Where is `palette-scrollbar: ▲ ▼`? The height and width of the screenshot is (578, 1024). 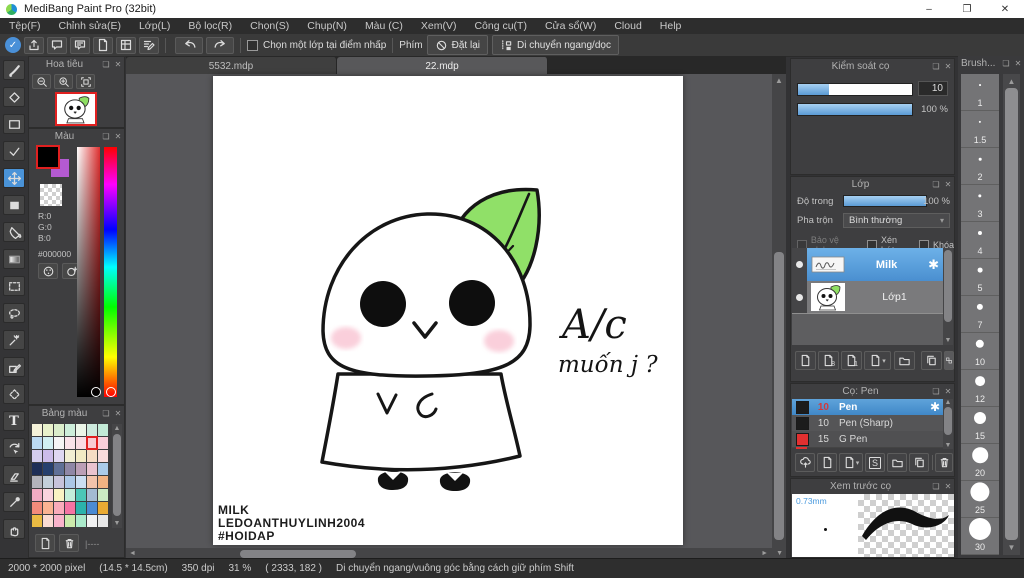 palette-scrollbar: ▲ ▼ is located at coordinates (117, 476).